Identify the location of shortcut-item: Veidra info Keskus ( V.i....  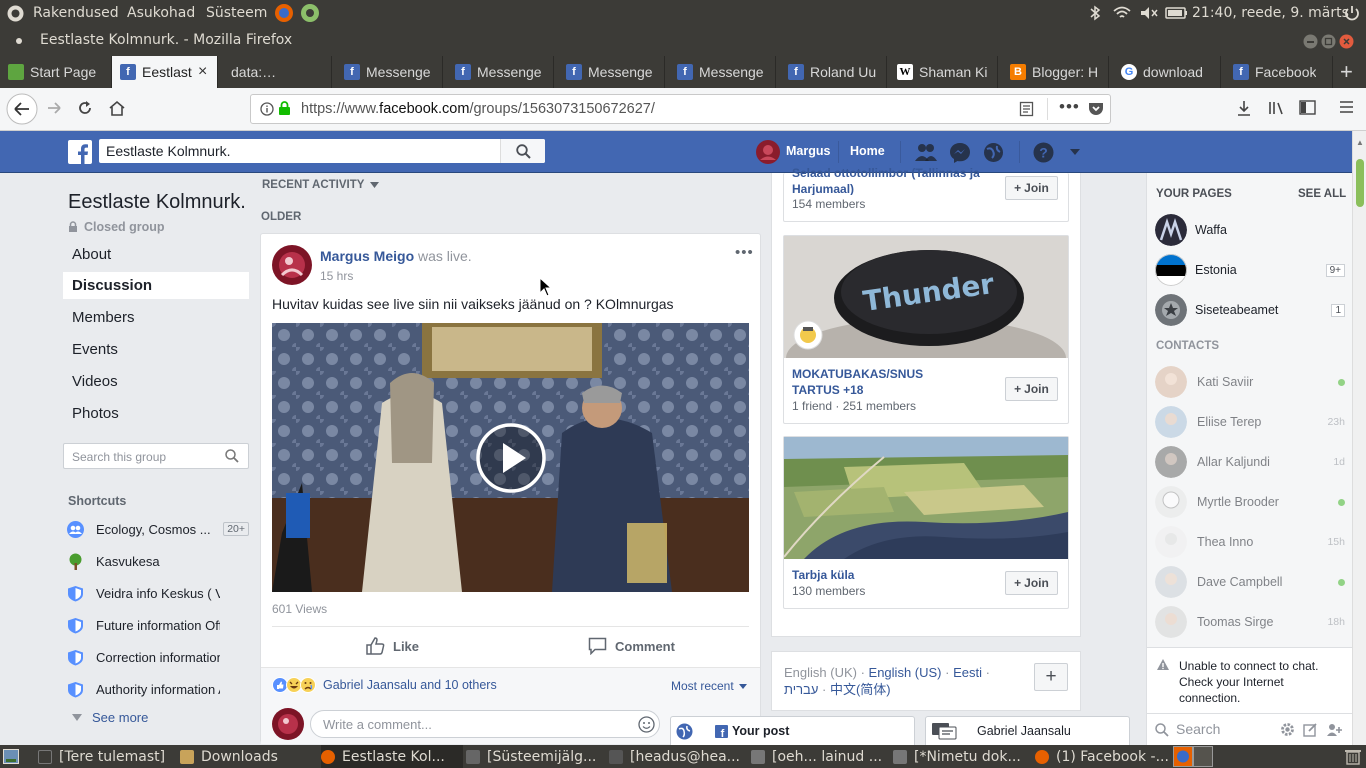
(156, 593).